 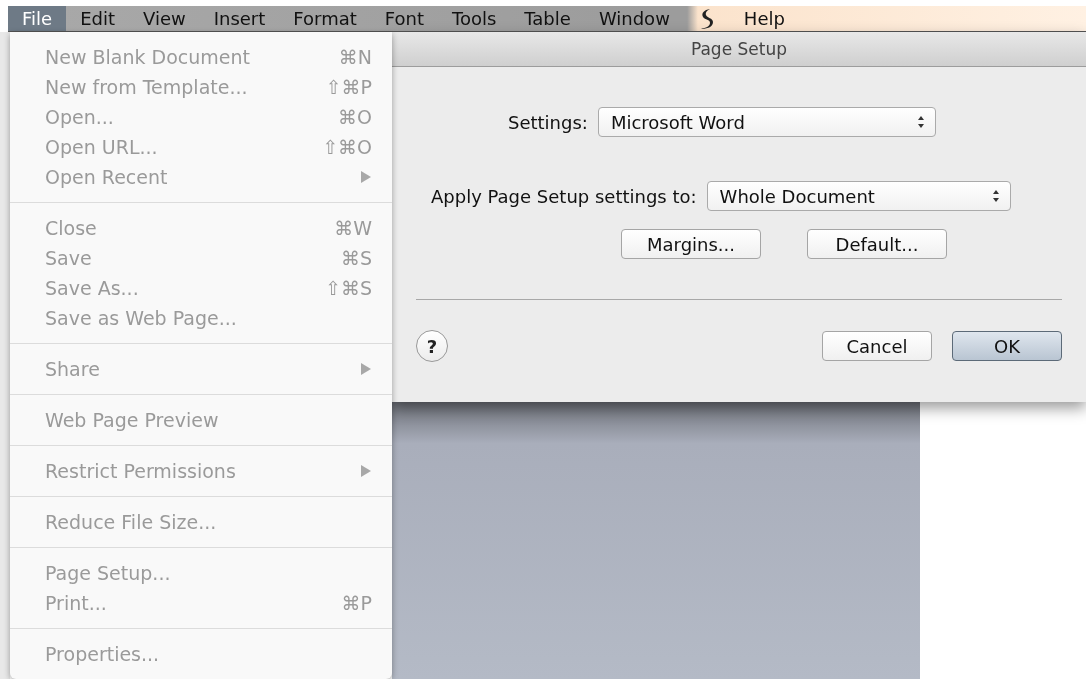 What do you see at coordinates (239, 18) in the screenshot?
I see `menu-title: Insert` at bounding box center [239, 18].